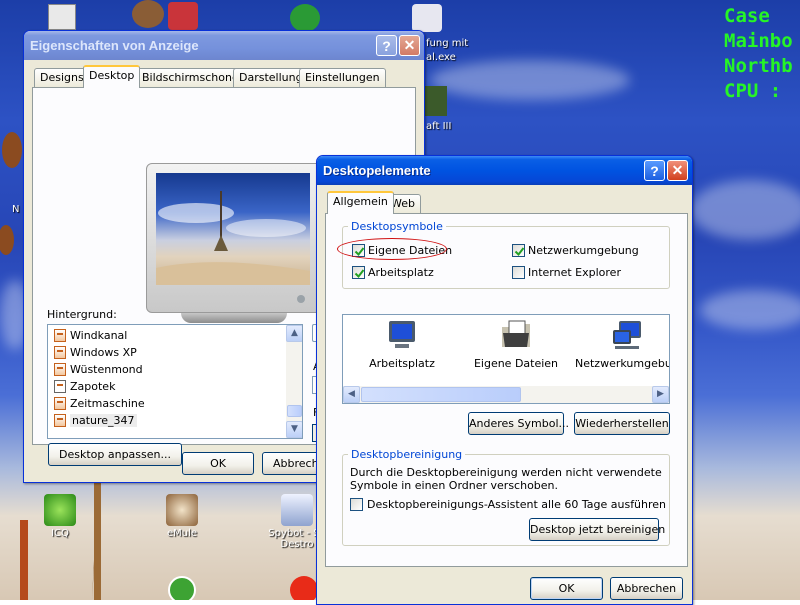 This screenshot has width=800, height=605. What do you see at coordinates (436, 101) in the screenshot?
I see `desktop-icon-warcraft` at bounding box center [436, 101].